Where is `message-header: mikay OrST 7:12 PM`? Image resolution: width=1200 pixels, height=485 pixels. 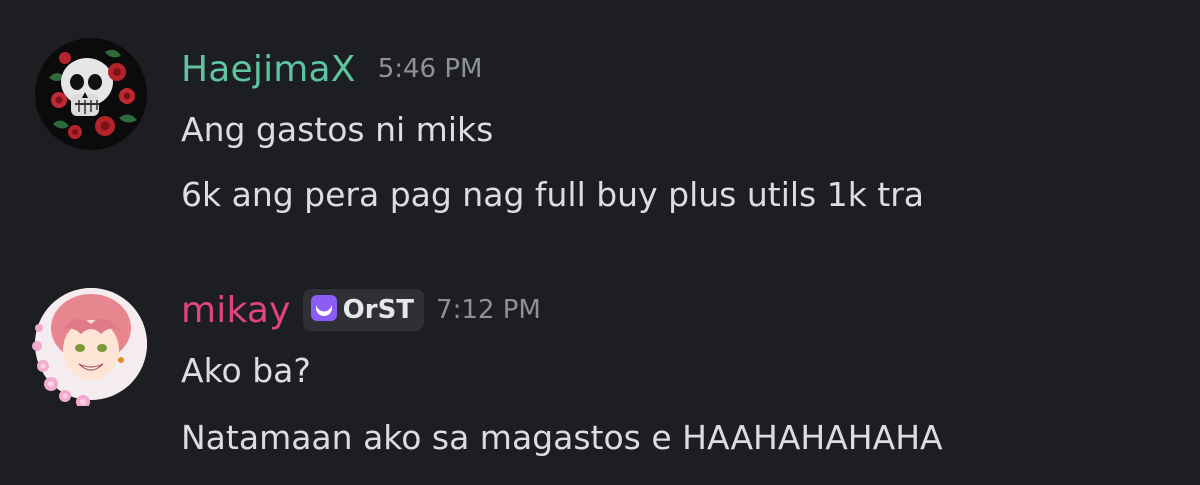 message-header: mikay OrST 7:12 PM is located at coordinates (361, 310).